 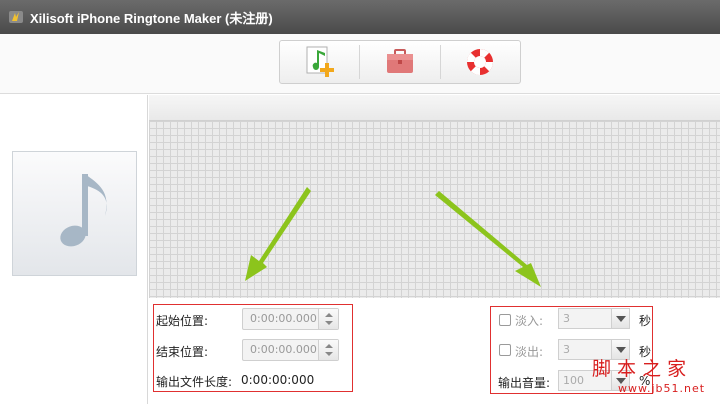 What do you see at coordinates (505, 350) in the screenshot?
I see `fade-out-checkbox` at bounding box center [505, 350].